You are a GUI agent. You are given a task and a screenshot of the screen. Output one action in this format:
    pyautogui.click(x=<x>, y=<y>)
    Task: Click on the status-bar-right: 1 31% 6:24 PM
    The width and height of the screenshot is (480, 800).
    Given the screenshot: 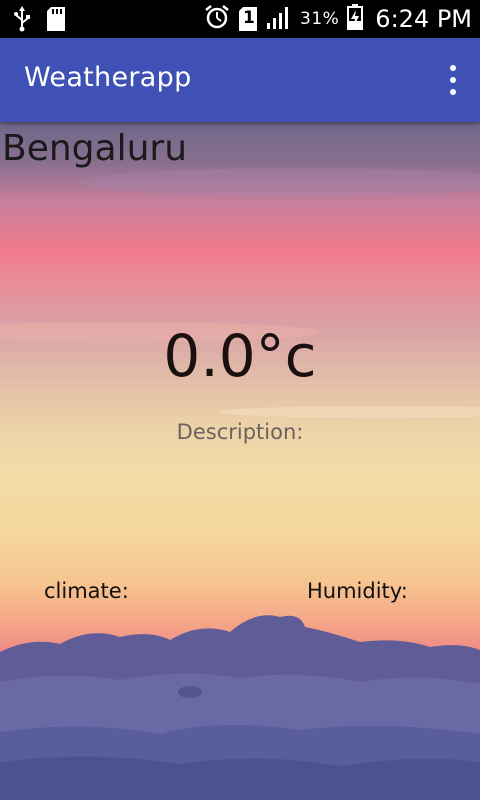 What is the action you would take?
    pyautogui.click(x=338, y=19)
    